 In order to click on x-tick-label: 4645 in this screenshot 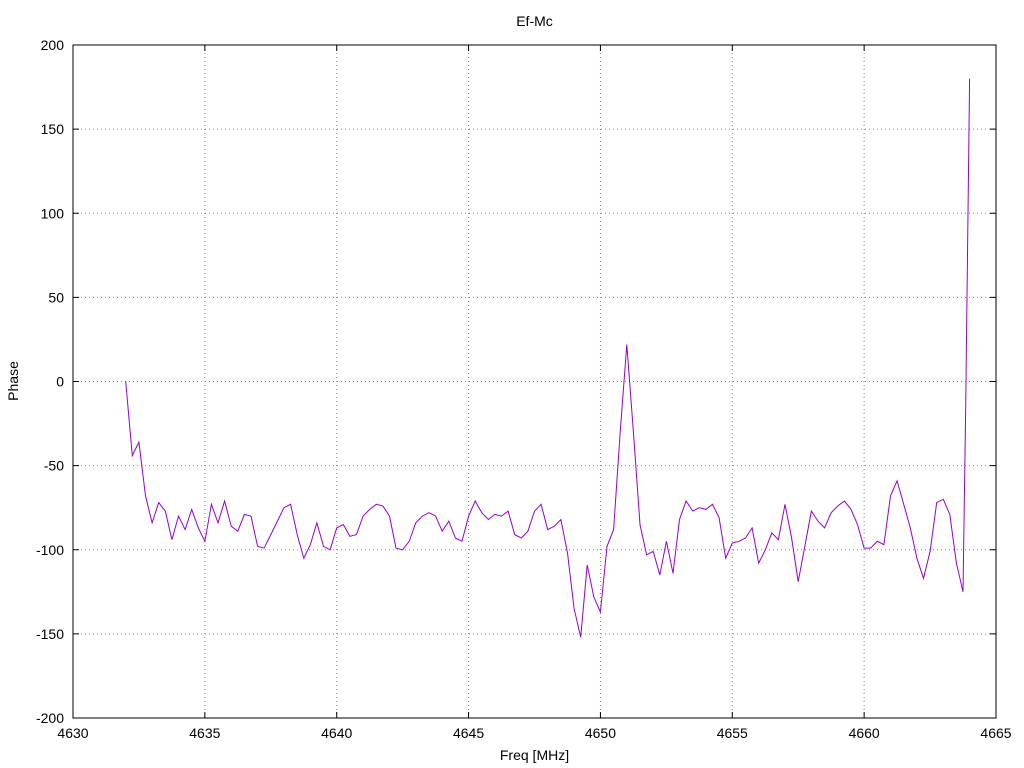, I will do `click(468, 733)`.